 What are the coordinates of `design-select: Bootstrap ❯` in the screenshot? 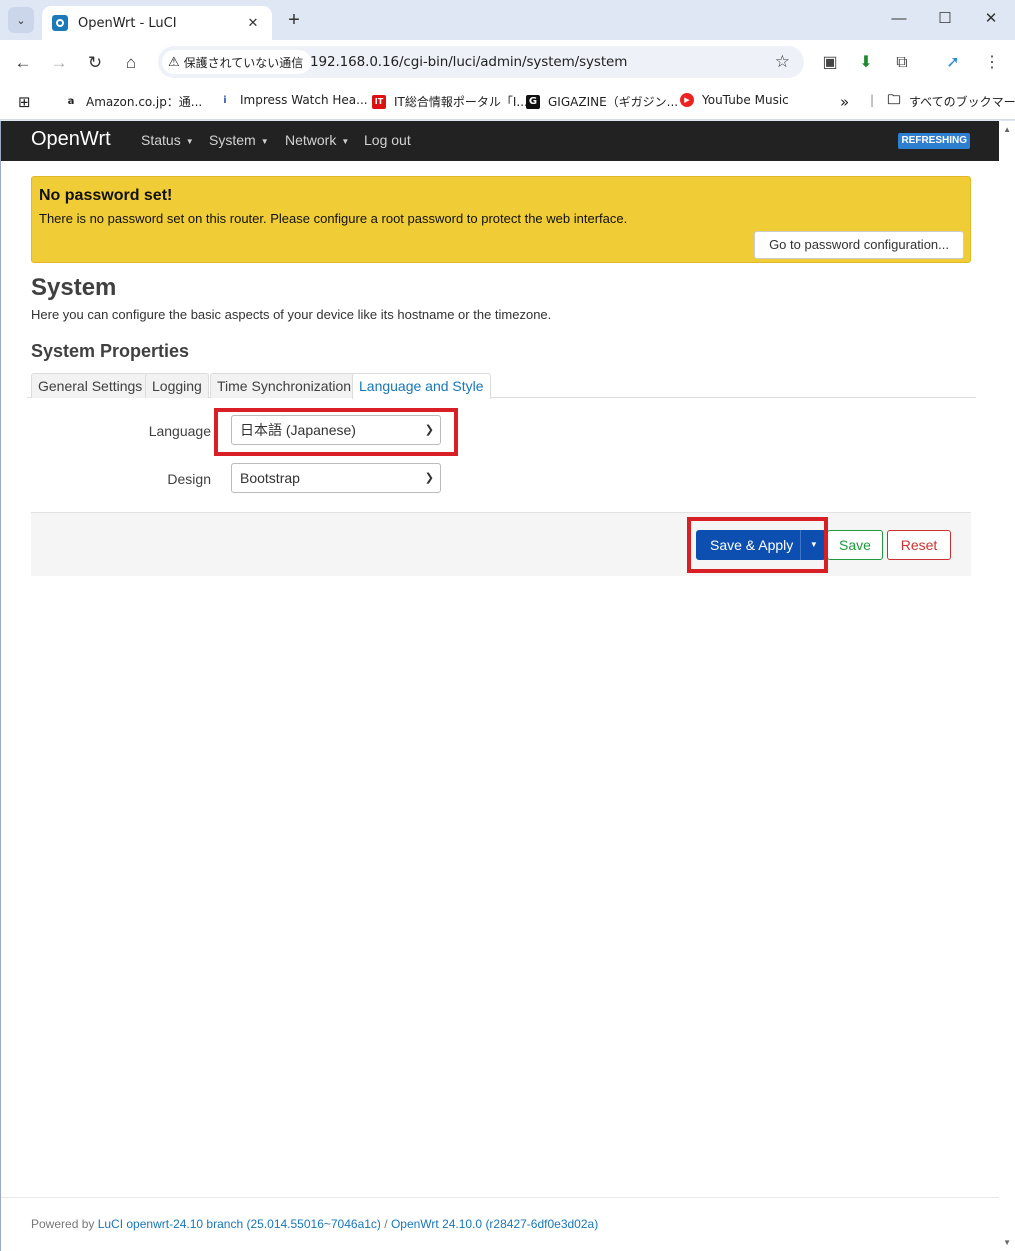 It's located at (336, 478).